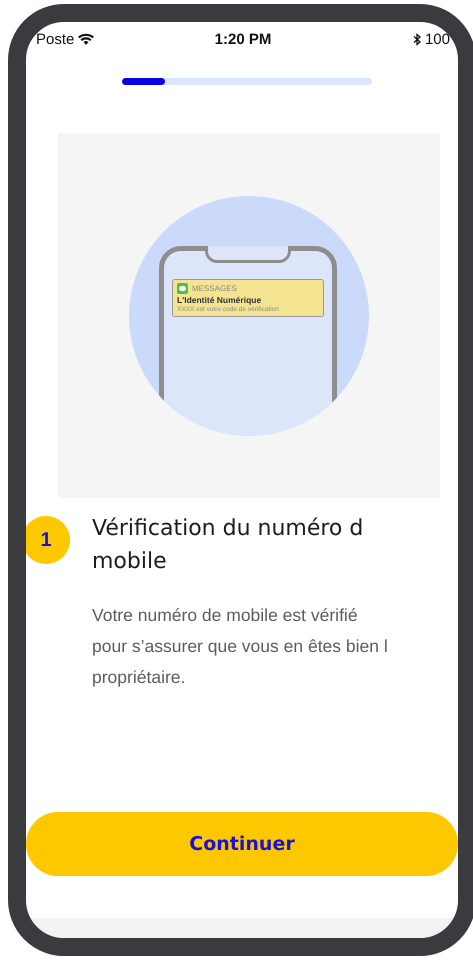  Describe the element at coordinates (437, 39) in the screenshot. I see `battery-percent: 100` at that location.